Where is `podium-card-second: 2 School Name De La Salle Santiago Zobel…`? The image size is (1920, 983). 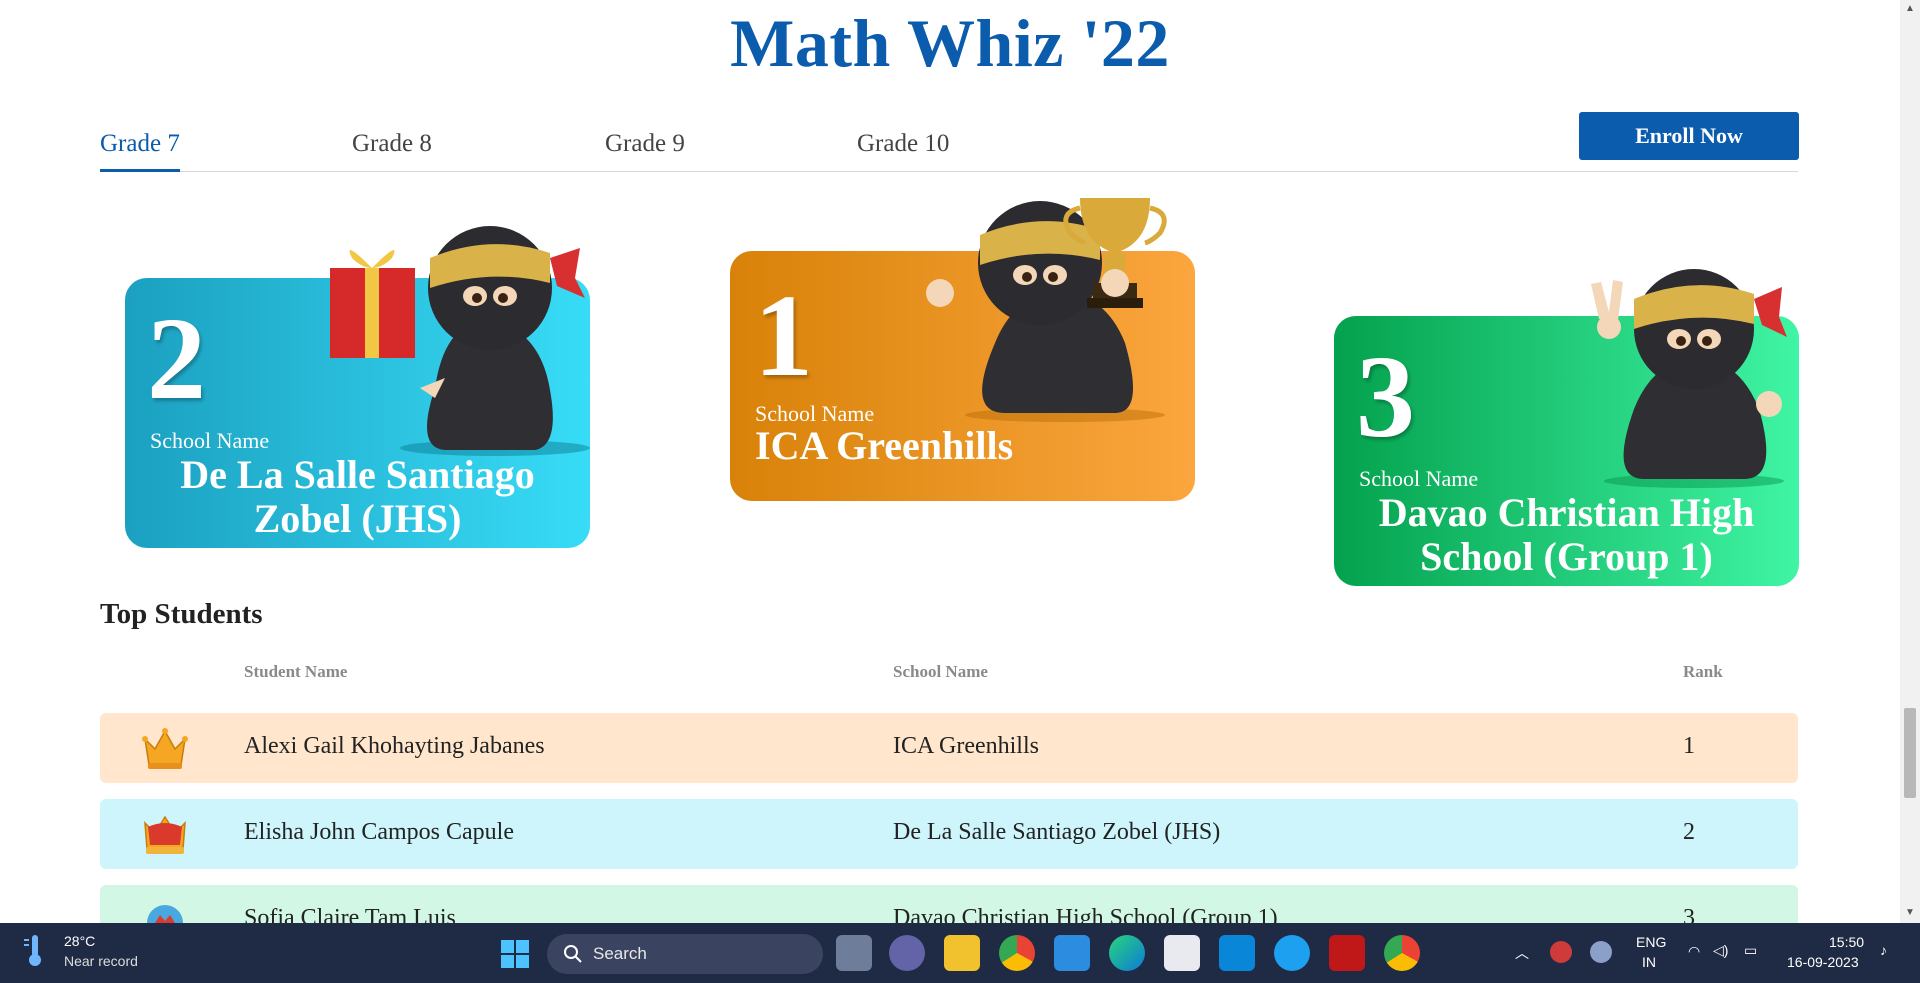
podium-card-second: 2 School Name De La Salle Santiago Zobel… is located at coordinates (357, 387).